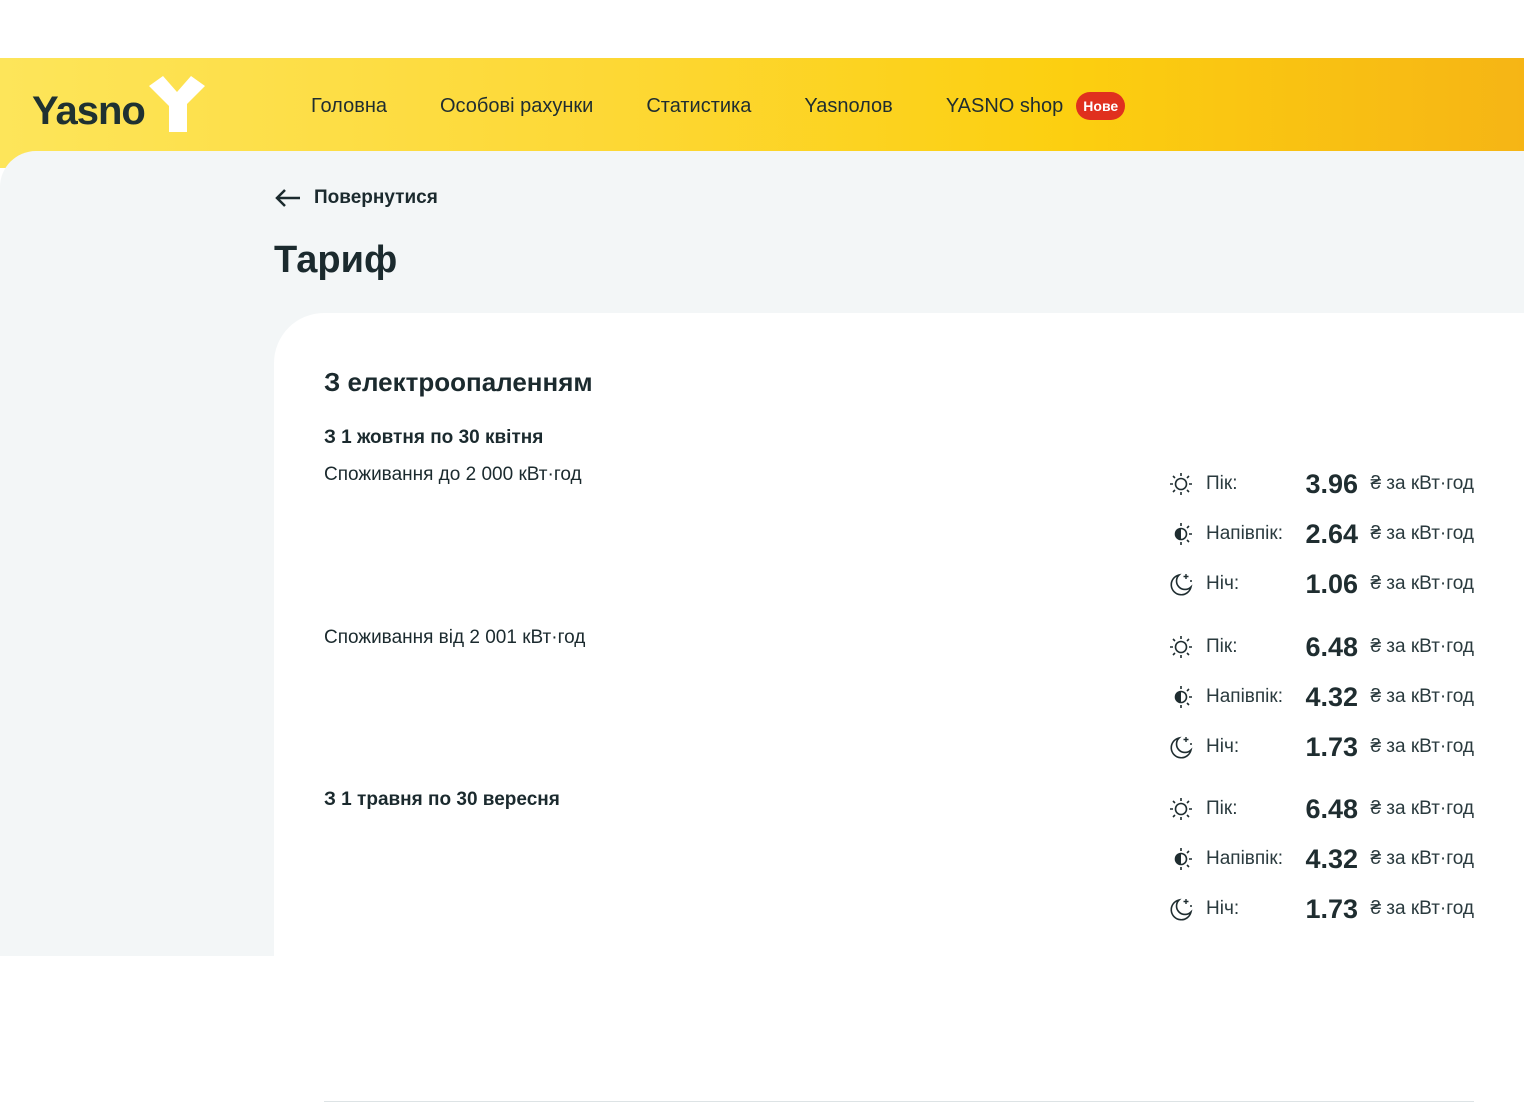  Describe the element at coordinates (453, 474) in the screenshot. I see `tier-label: Споживання до 2 000 кВт·год` at that location.